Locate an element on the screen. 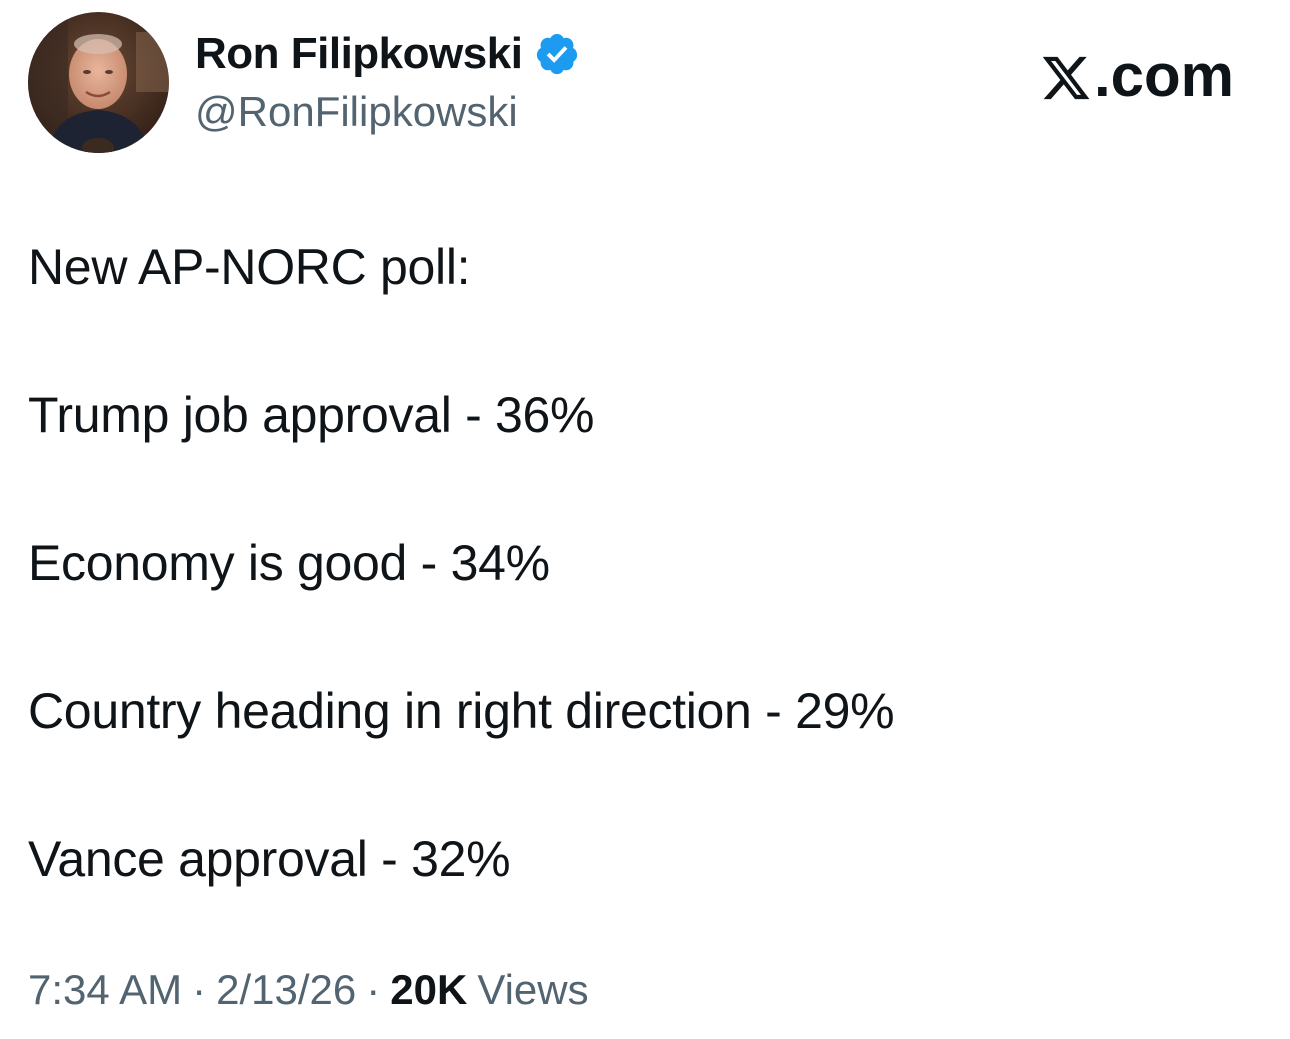 The image size is (1290, 1039). author-display-name: Ron Filipkowski is located at coordinates (359, 54).